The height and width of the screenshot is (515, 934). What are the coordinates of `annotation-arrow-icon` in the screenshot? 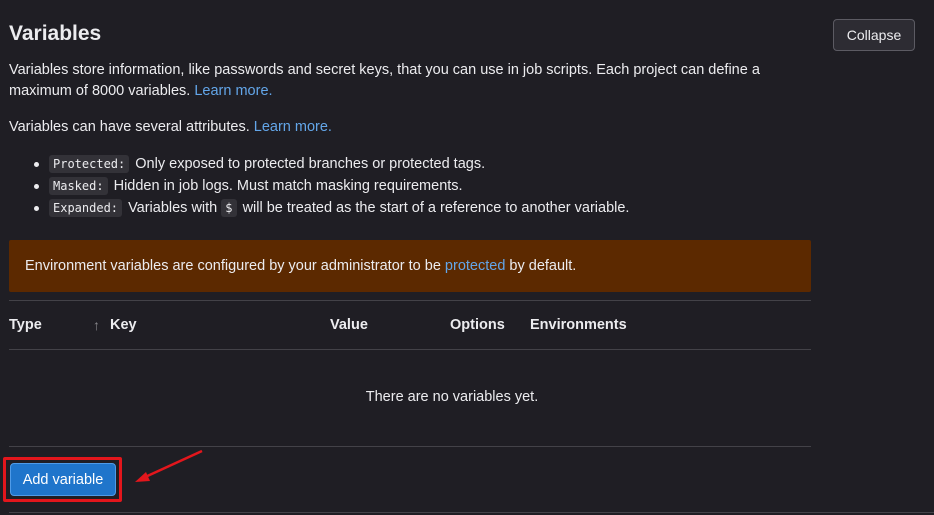 It's located at (169, 465).